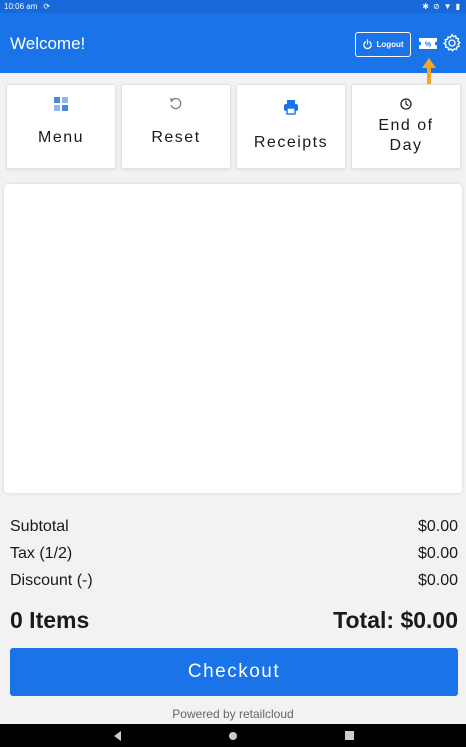 The image size is (466, 747). What do you see at coordinates (48, 43) in the screenshot?
I see `welcome-text: Welcome!` at bounding box center [48, 43].